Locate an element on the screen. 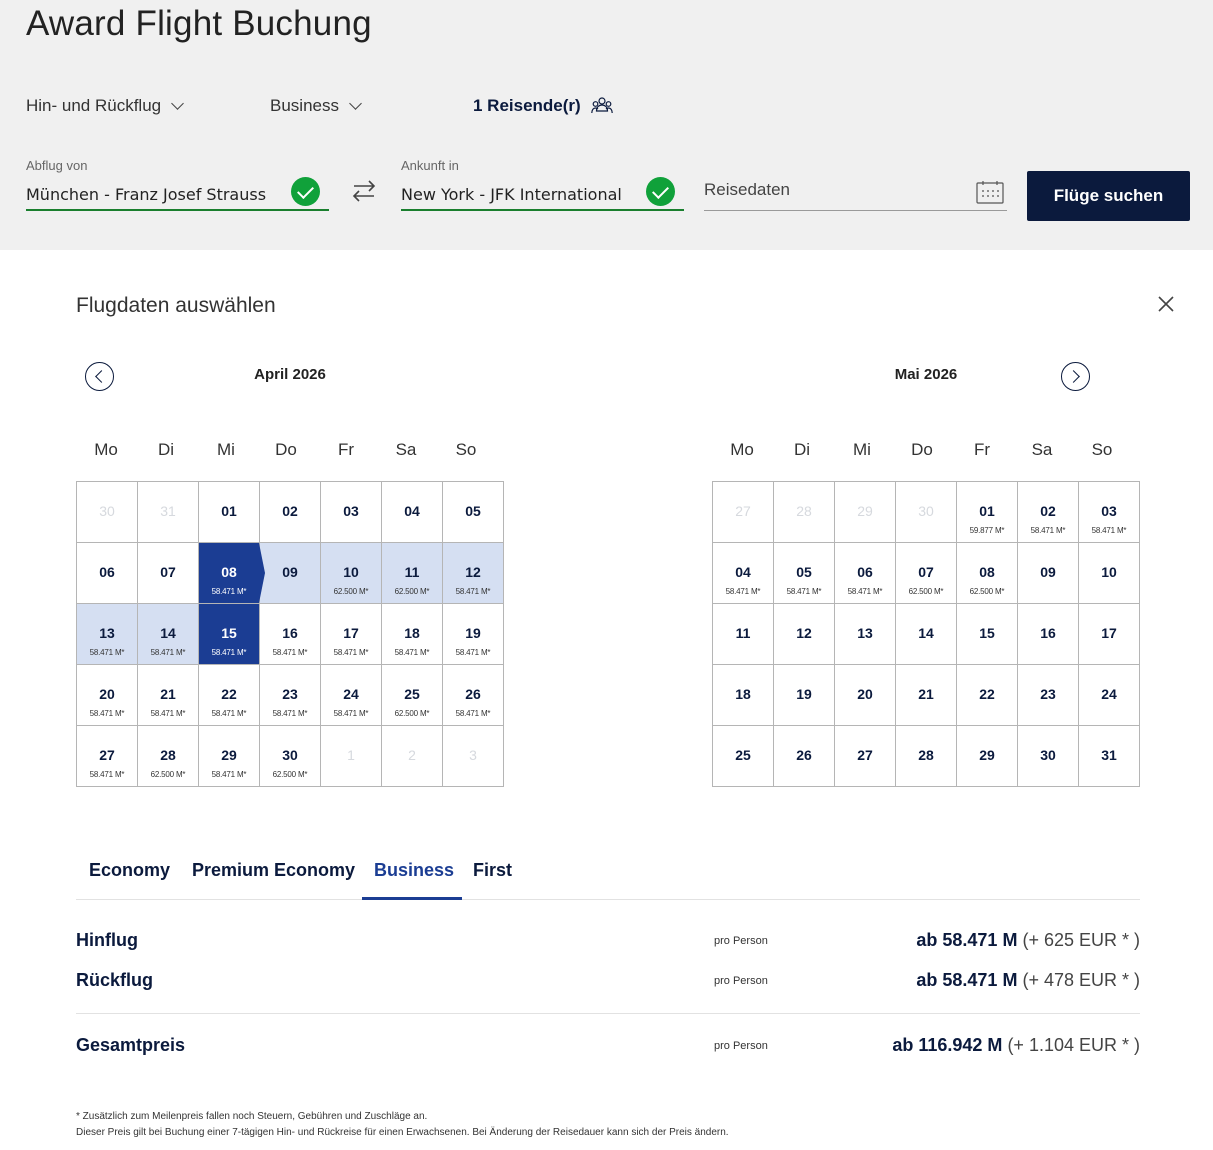 This screenshot has width=1213, height=1150. calendar-day: 17 58.471 M* is located at coordinates (351, 634).